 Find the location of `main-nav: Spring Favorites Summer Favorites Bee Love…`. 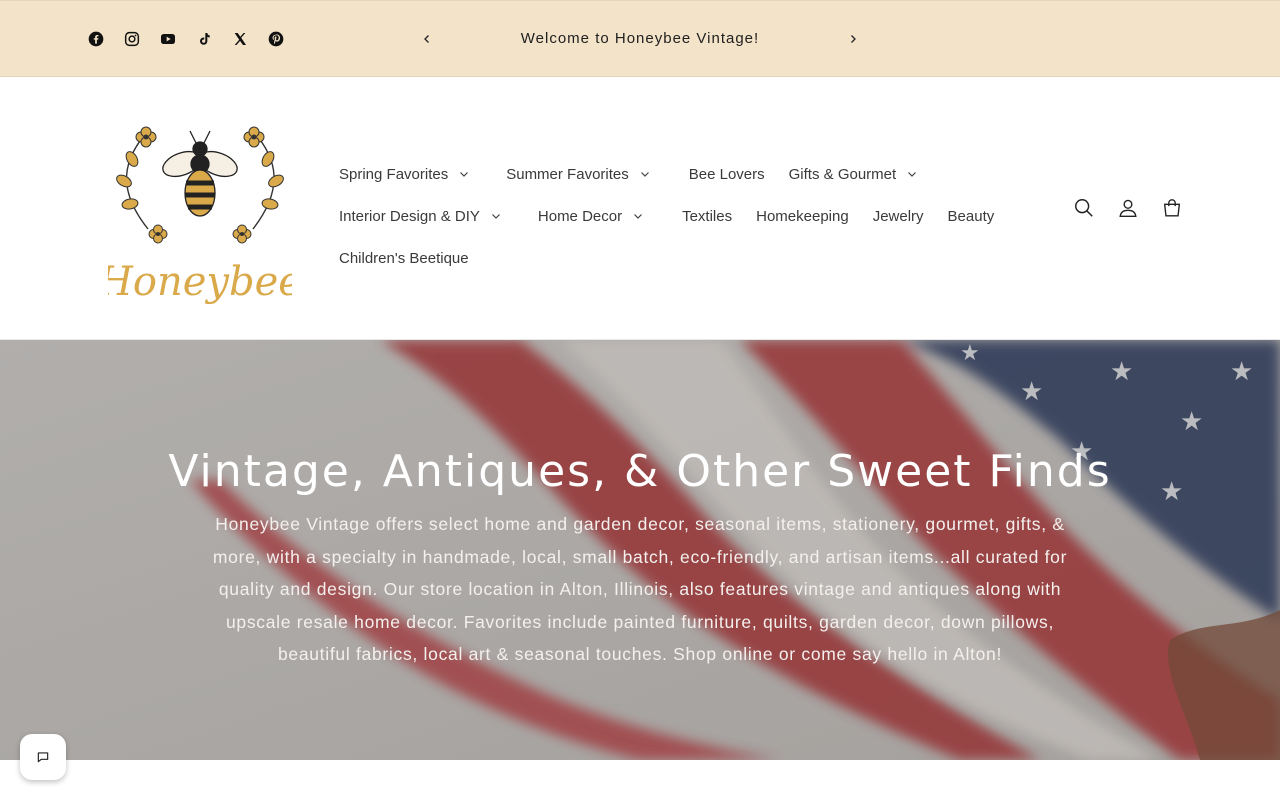

main-nav: Spring Favorites Summer Favorites Bee Love… is located at coordinates (689, 216).